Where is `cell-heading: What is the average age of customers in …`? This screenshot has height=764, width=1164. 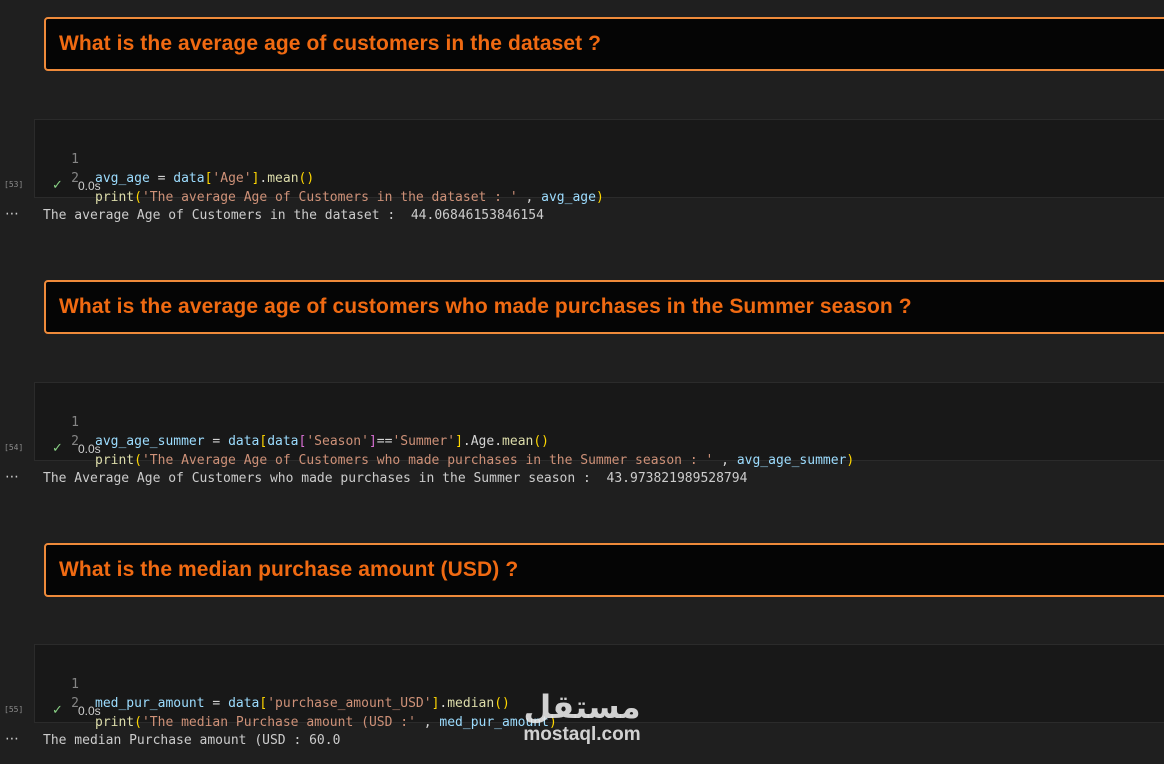
cell-heading: What is the average age of customers in … is located at coordinates (330, 43).